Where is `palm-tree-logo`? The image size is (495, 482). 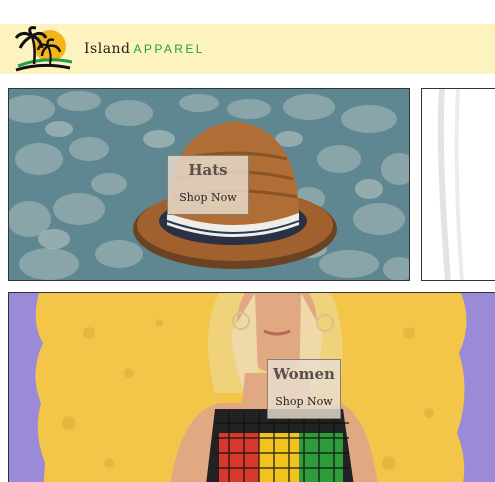 palm-tree-logo is located at coordinates (45, 49).